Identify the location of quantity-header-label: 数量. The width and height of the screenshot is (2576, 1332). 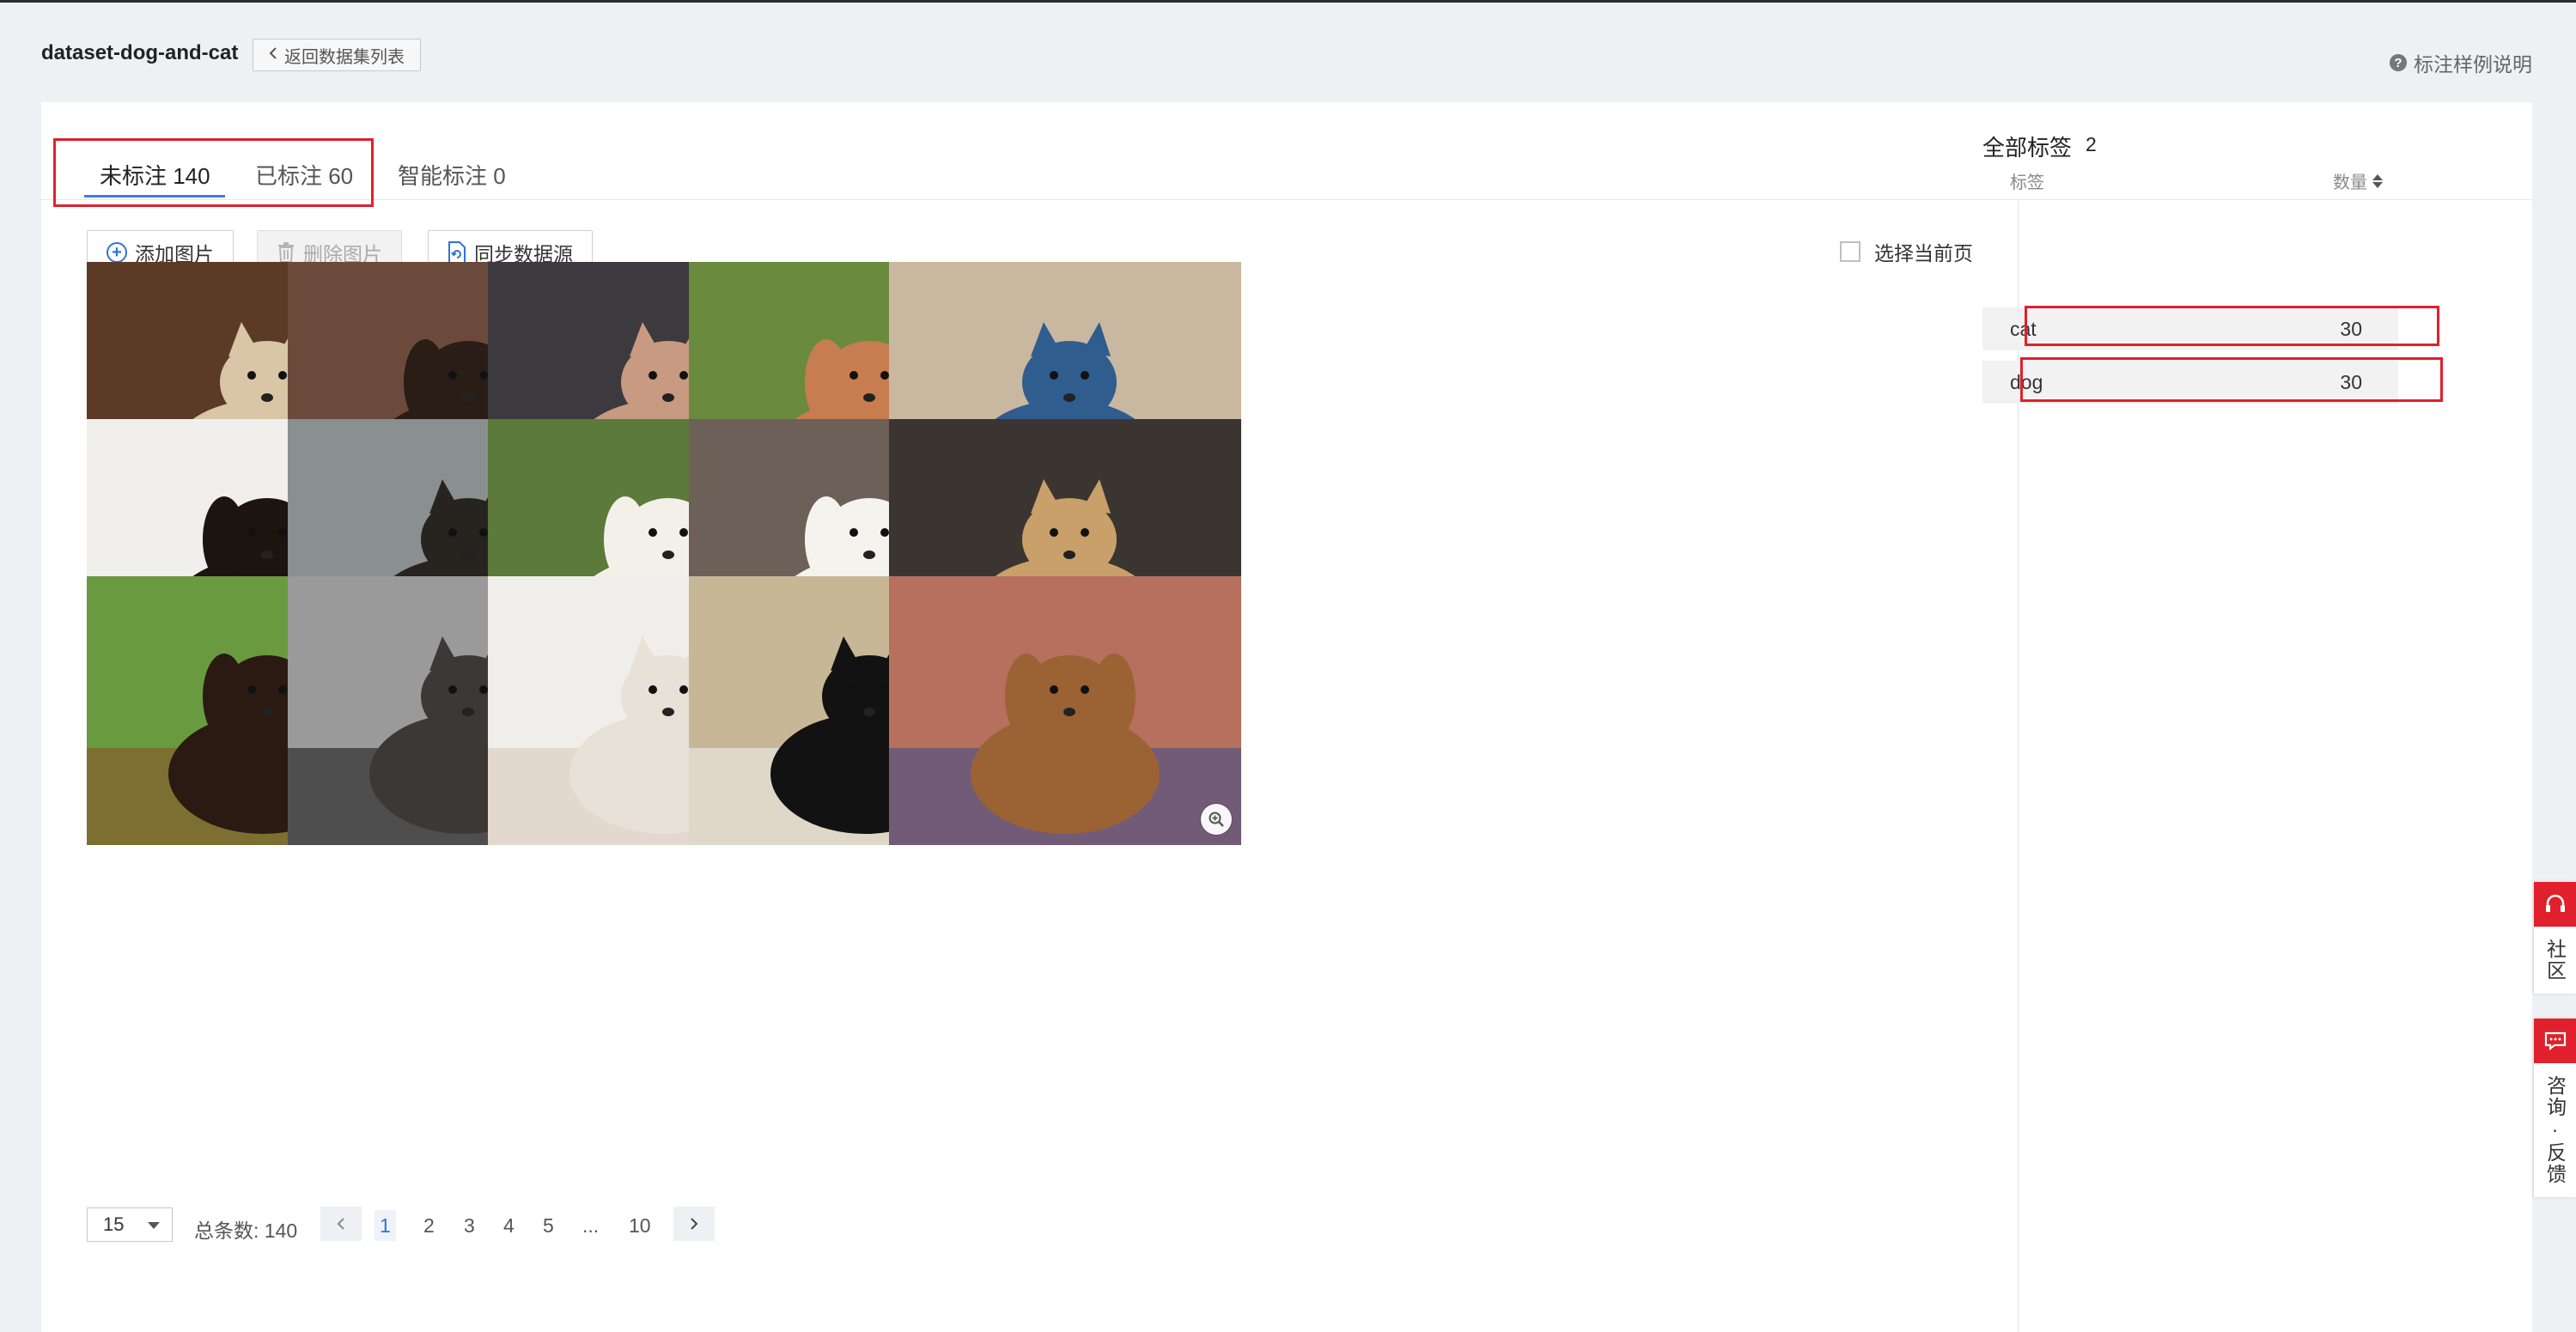
(2350, 182).